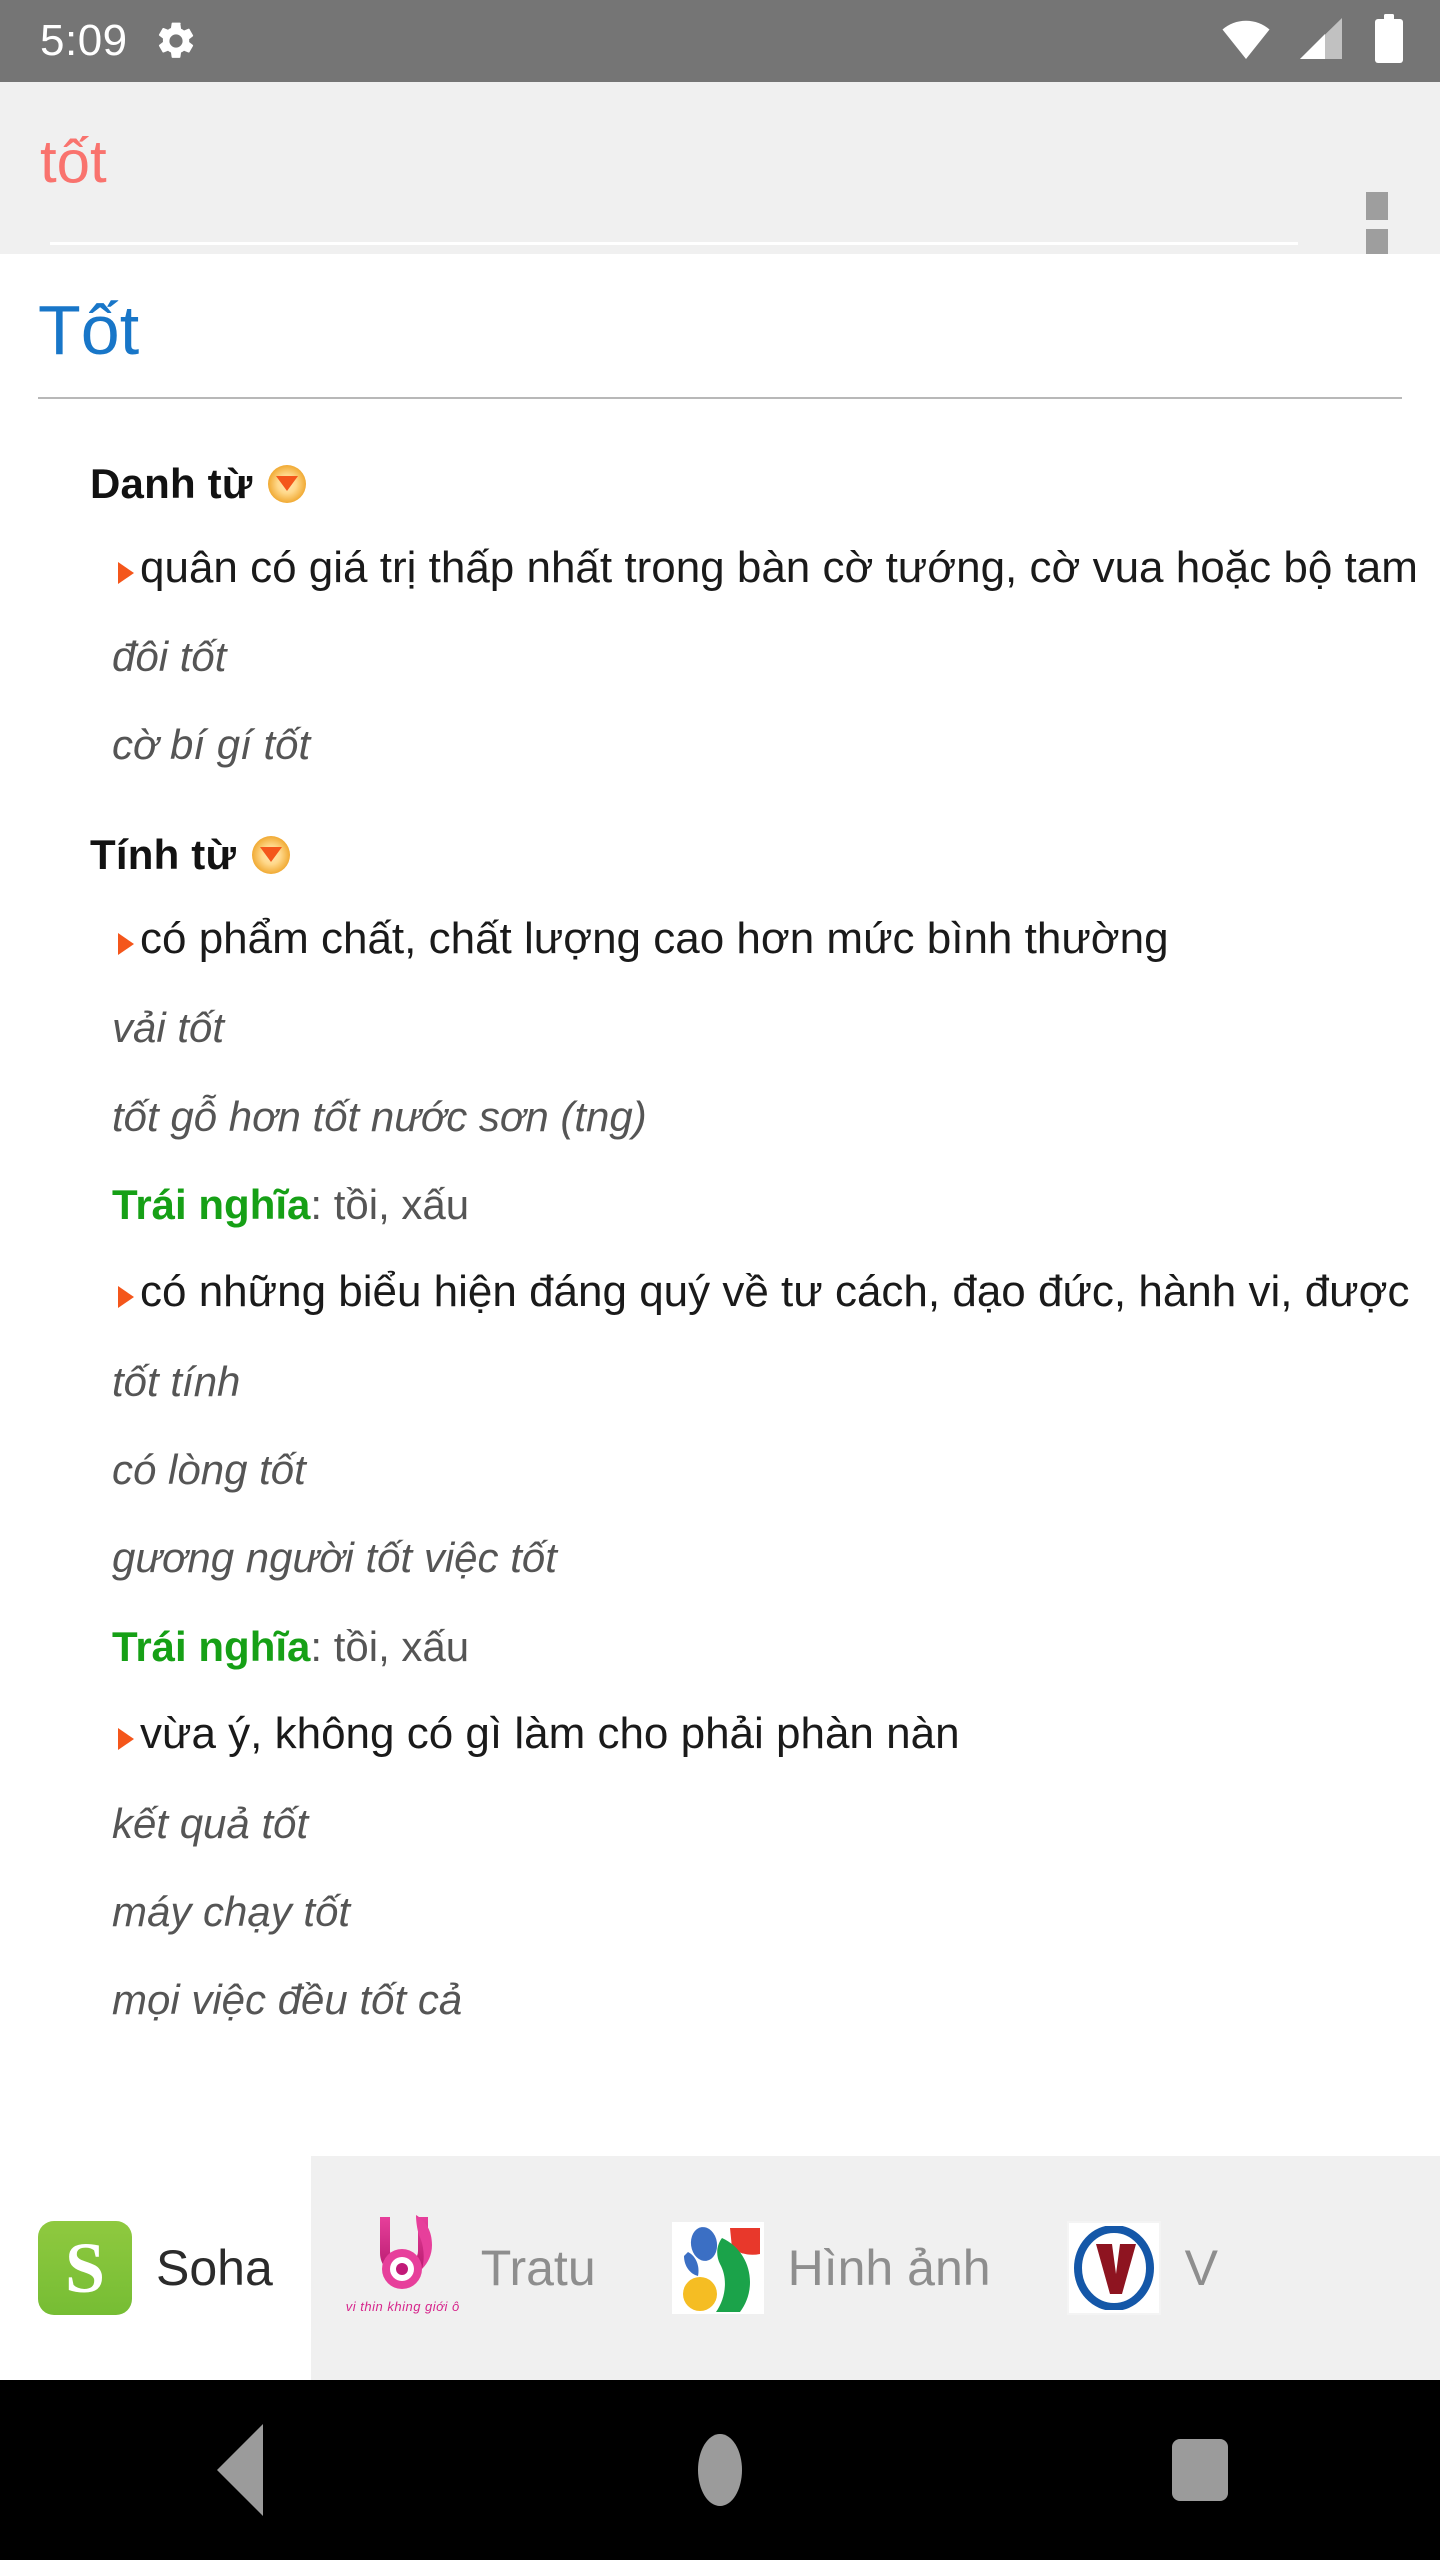 This screenshot has width=1440, height=2560. What do you see at coordinates (209, 1470) in the screenshot?
I see `example-text: có lòng tốt` at bounding box center [209, 1470].